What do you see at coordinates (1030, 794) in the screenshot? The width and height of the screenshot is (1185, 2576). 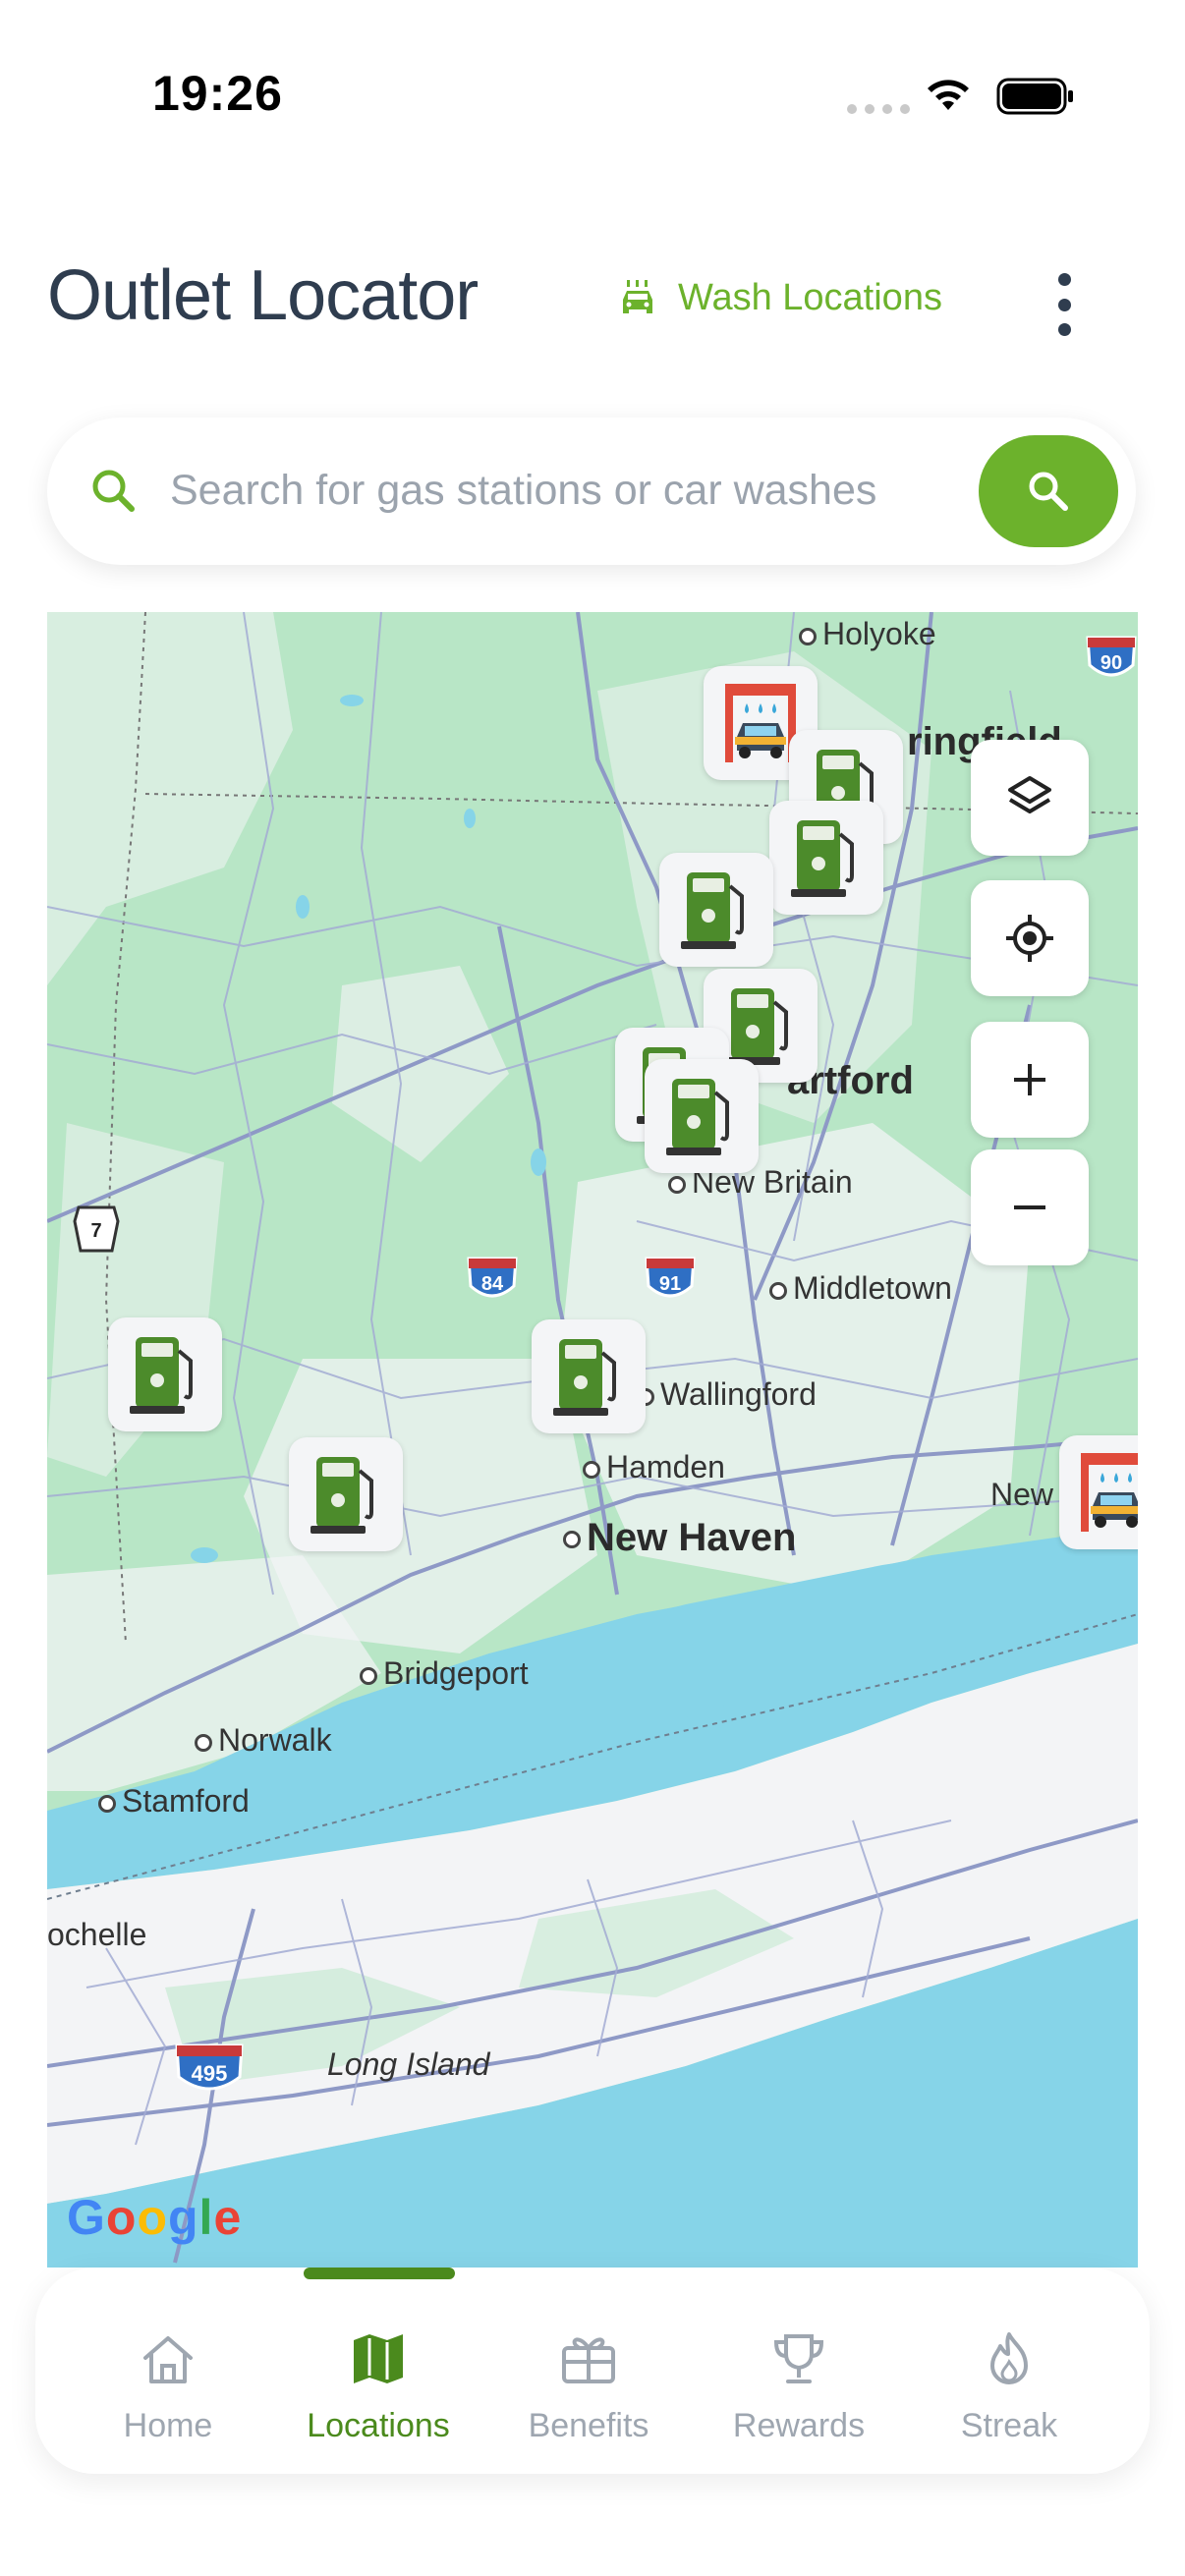 I see `layers-icon` at bounding box center [1030, 794].